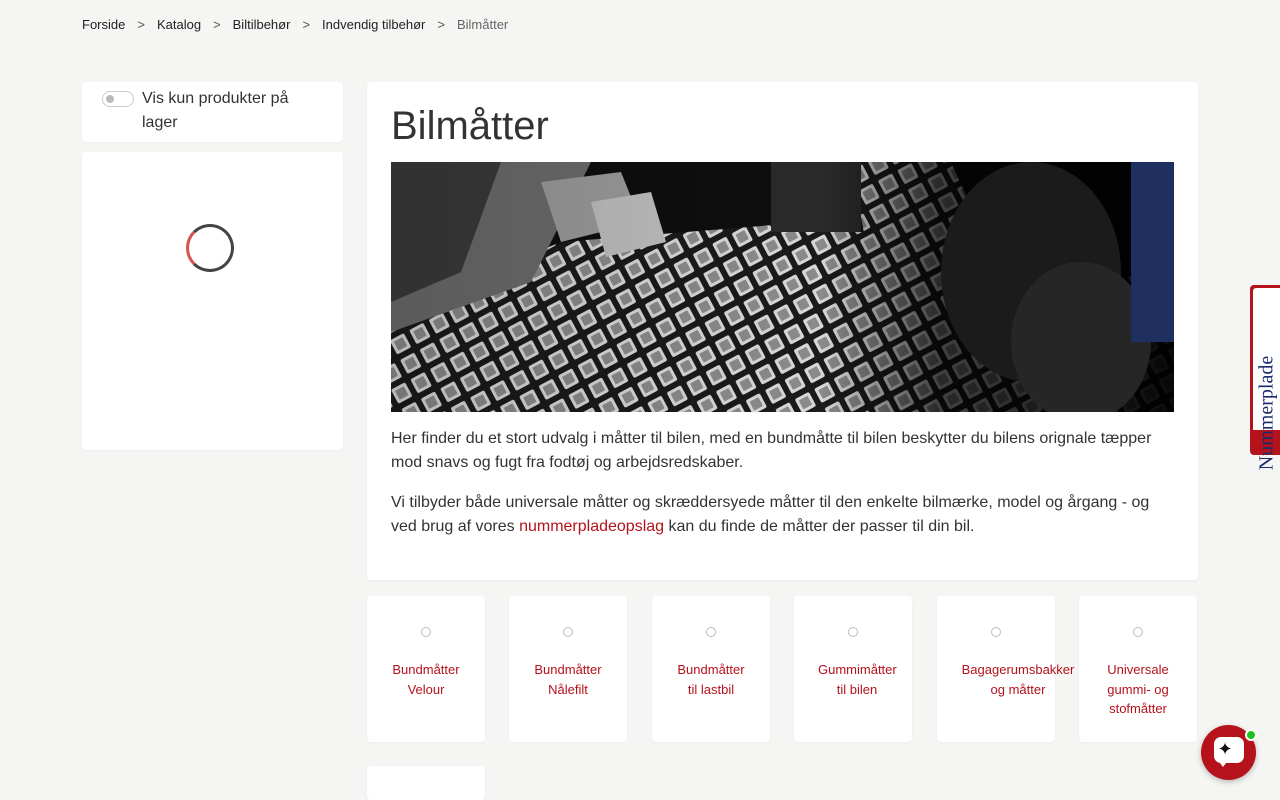  I want to click on in-stock-toggle, so click(118, 99).